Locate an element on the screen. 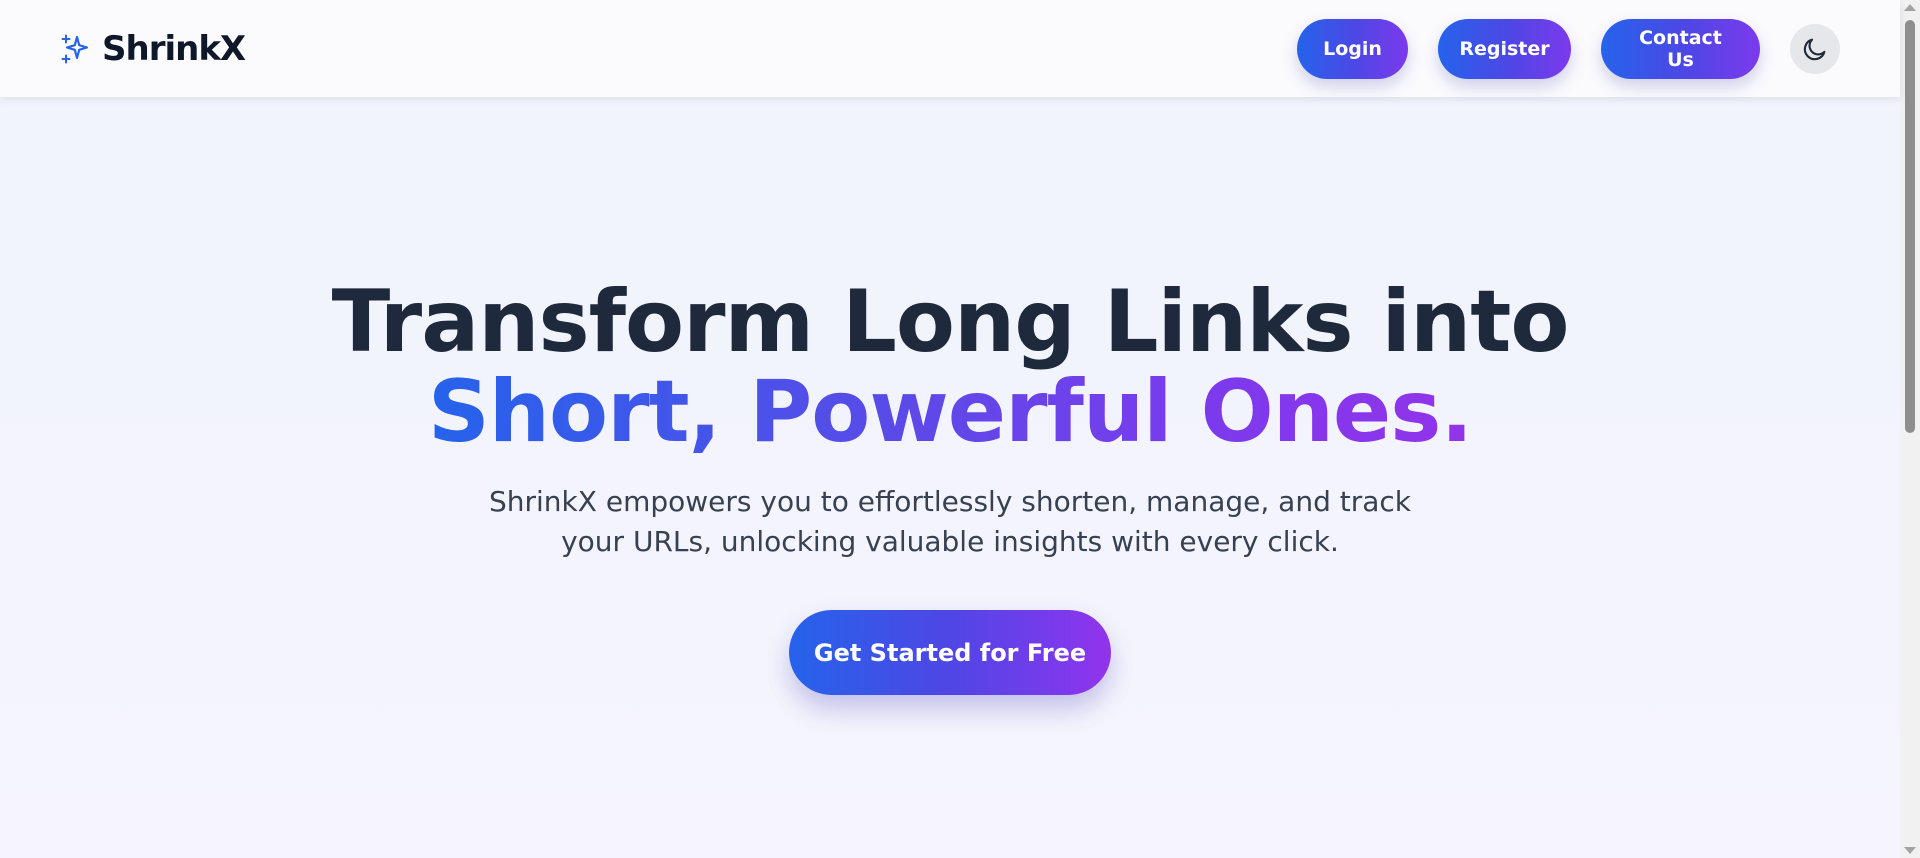  hero-title-line-2: Short, Powerful Ones. is located at coordinates (950, 412).